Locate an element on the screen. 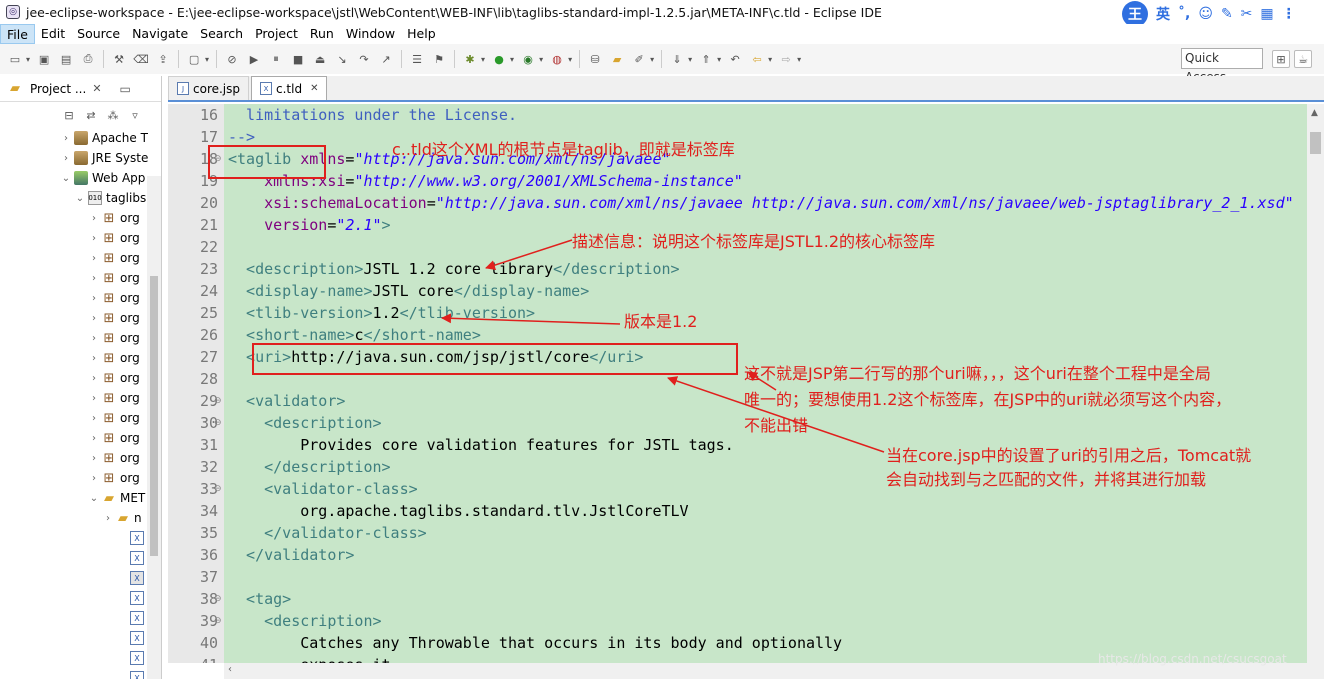 The image size is (1324, 679). code-line: exposes it. is located at coordinates (313, 658).